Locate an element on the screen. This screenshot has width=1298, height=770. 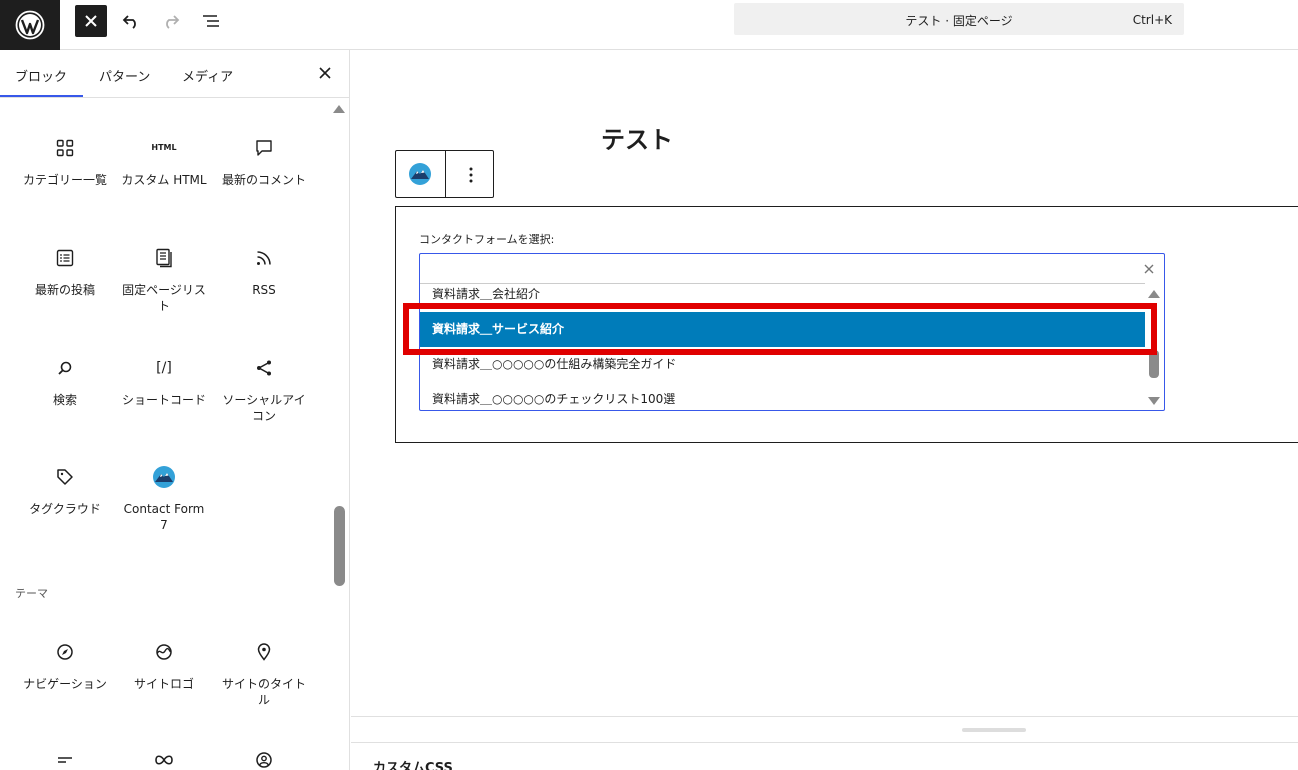
block-label: サイトロゴ is located at coordinates (163, 684).